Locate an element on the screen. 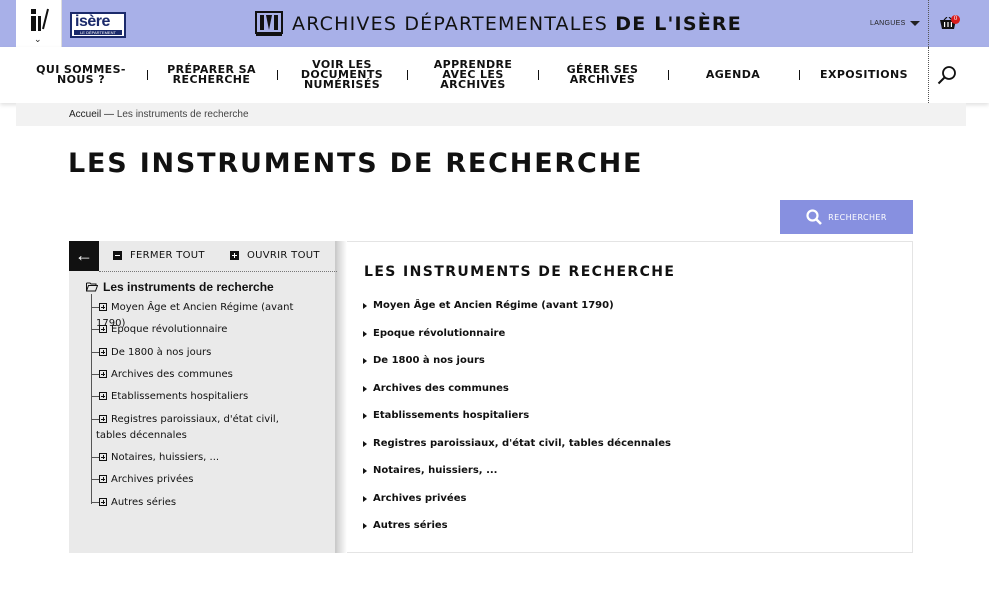 This screenshot has height=600, width=989. tree-node: Epoque révolutionnaire is located at coordinates (193, 330).